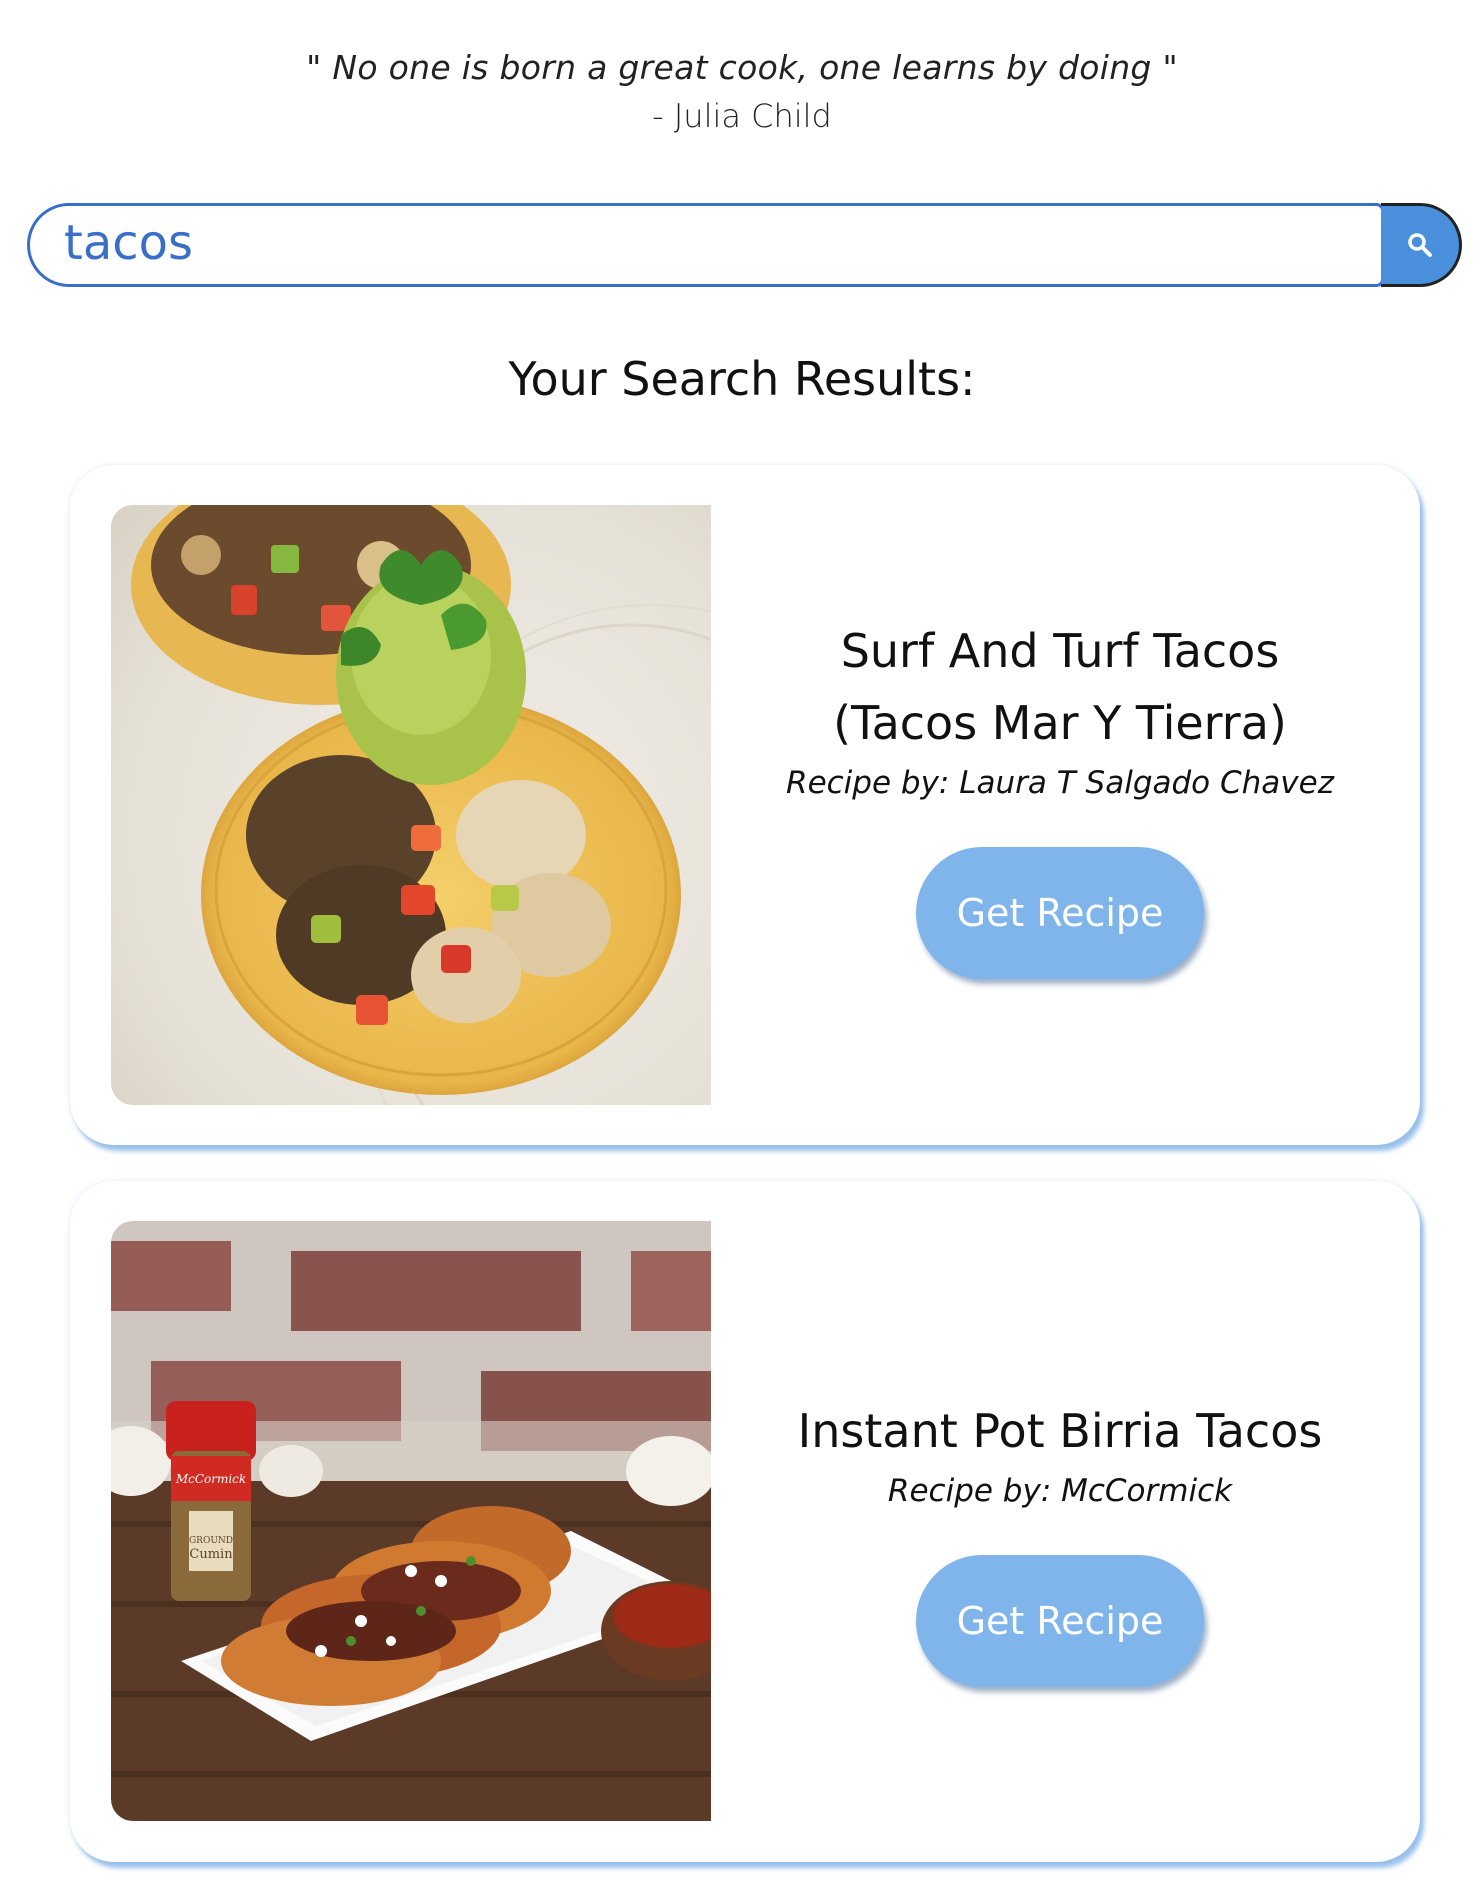 The width and height of the screenshot is (1484, 1882). What do you see at coordinates (1060, 1491) in the screenshot?
I see `recipe-author: Recipe by: McCormick` at bounding box center [1060, 1491].